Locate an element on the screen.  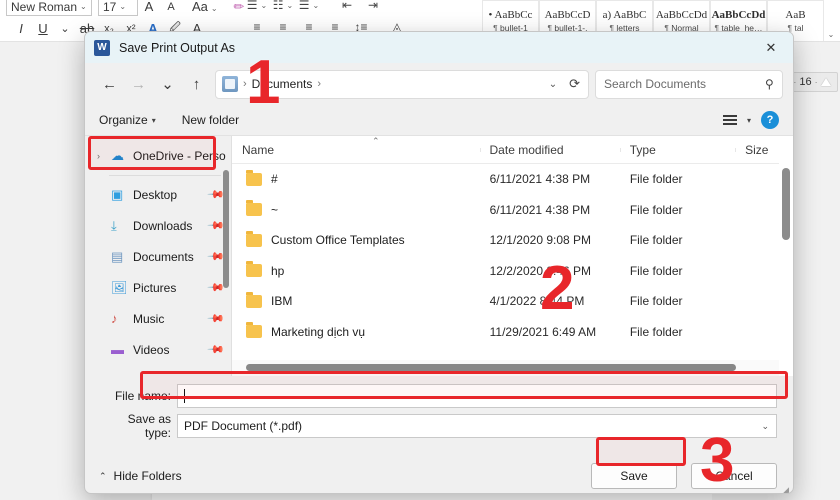
sort-ascending-icon: ⌃ is located at coordinates (376, 141).